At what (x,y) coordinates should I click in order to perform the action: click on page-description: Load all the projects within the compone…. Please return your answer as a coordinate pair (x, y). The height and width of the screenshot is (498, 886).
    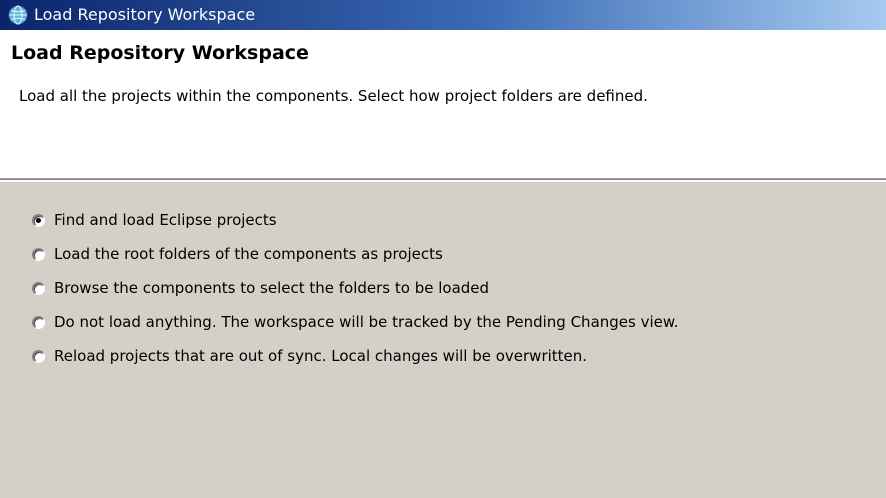
    Looking at the image, I should click on (333, 96).